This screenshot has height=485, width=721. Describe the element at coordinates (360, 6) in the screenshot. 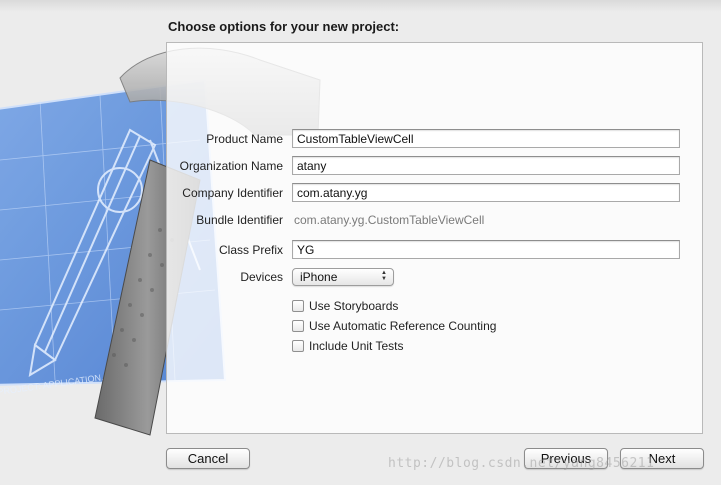

I see `title-bar-strip` at that location.